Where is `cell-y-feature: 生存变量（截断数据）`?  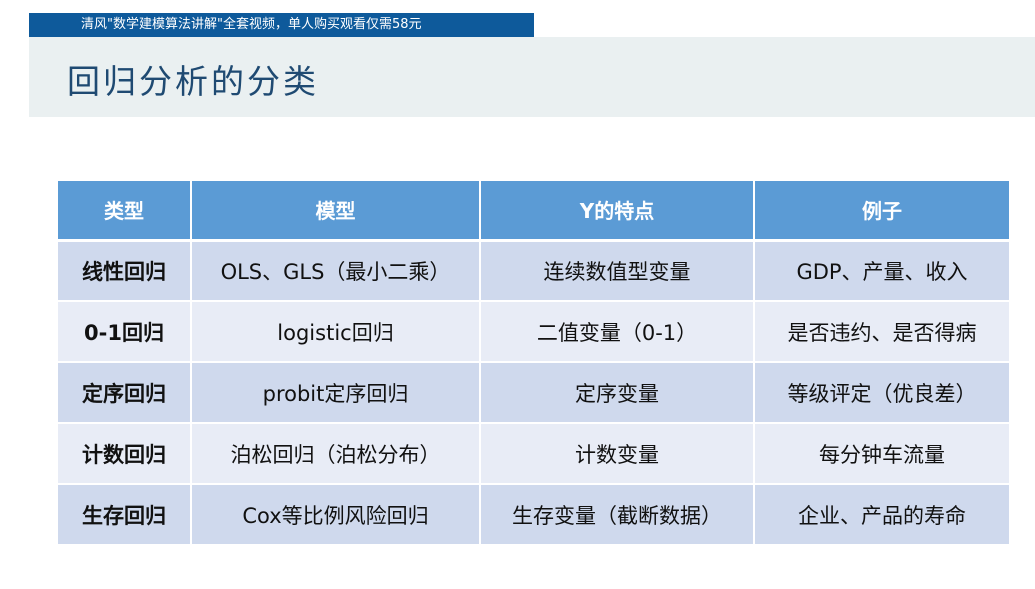
cell-y-feature: 生存变量（截断数据） is located at coordinates (617, 515).